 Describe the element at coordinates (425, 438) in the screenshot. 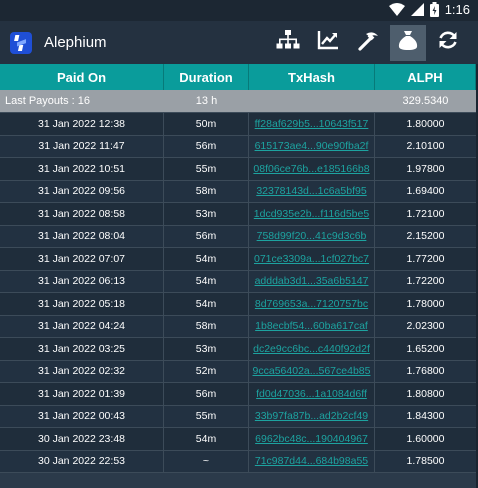

I see `alph-cell: 1.60000` at that location.